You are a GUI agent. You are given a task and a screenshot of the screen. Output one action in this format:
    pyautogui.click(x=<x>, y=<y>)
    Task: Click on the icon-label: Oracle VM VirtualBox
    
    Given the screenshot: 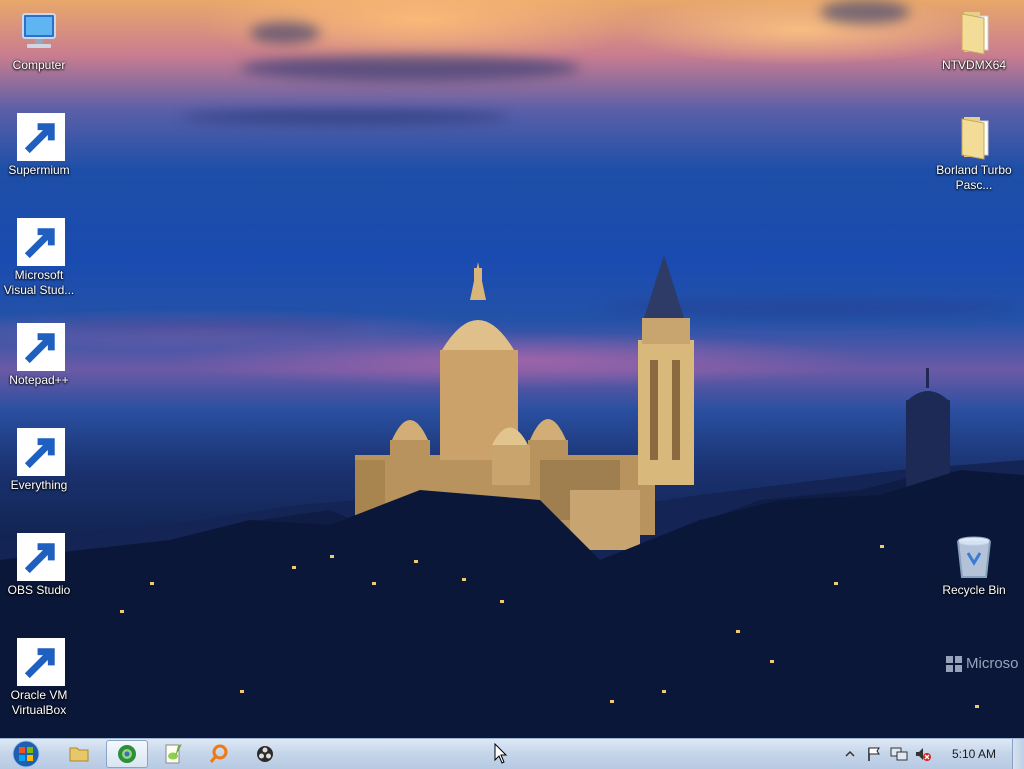 What is the action you would take?
    pyautogui.click(x=39, y=702)
    